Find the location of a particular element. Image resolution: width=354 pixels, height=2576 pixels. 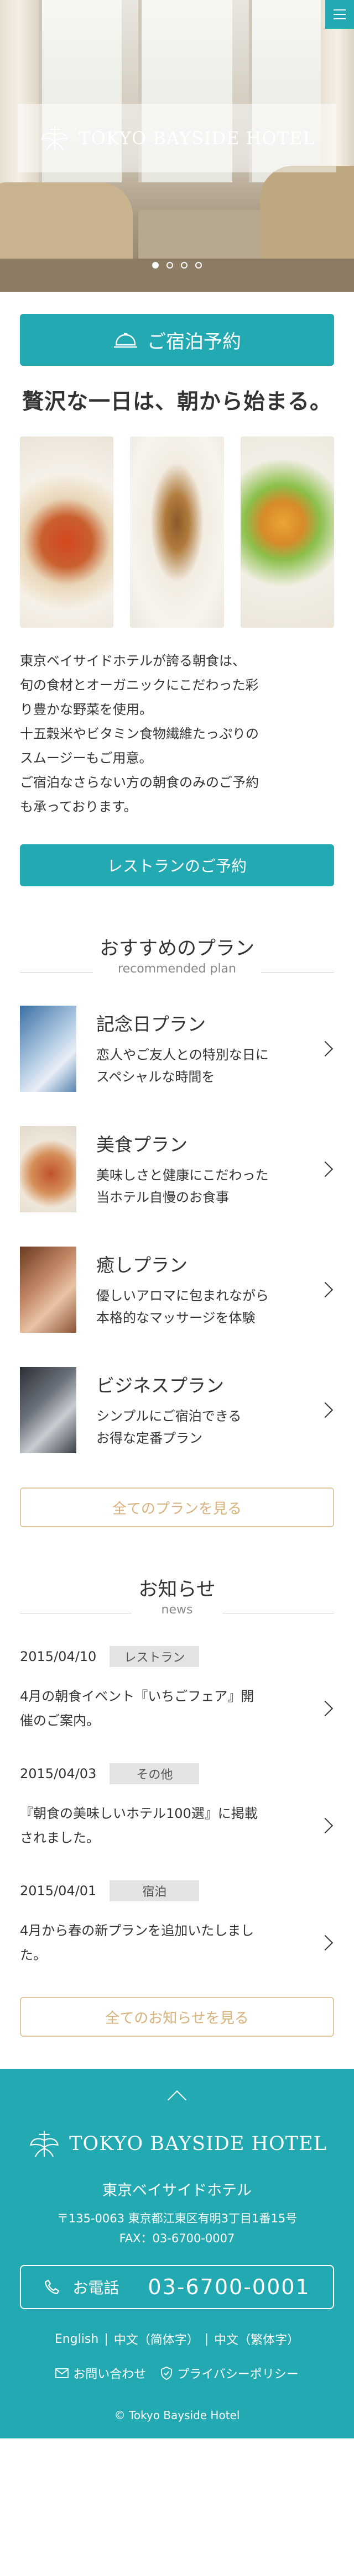

plan-desc-line: シンプルにご宿泊できる is located at coordinates (169, 1416).